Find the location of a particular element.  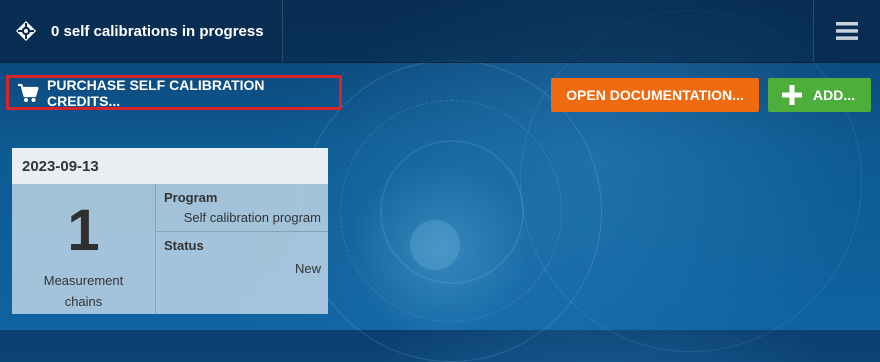

measurement-chain-count: 1 is located at coordinates (83, 230).